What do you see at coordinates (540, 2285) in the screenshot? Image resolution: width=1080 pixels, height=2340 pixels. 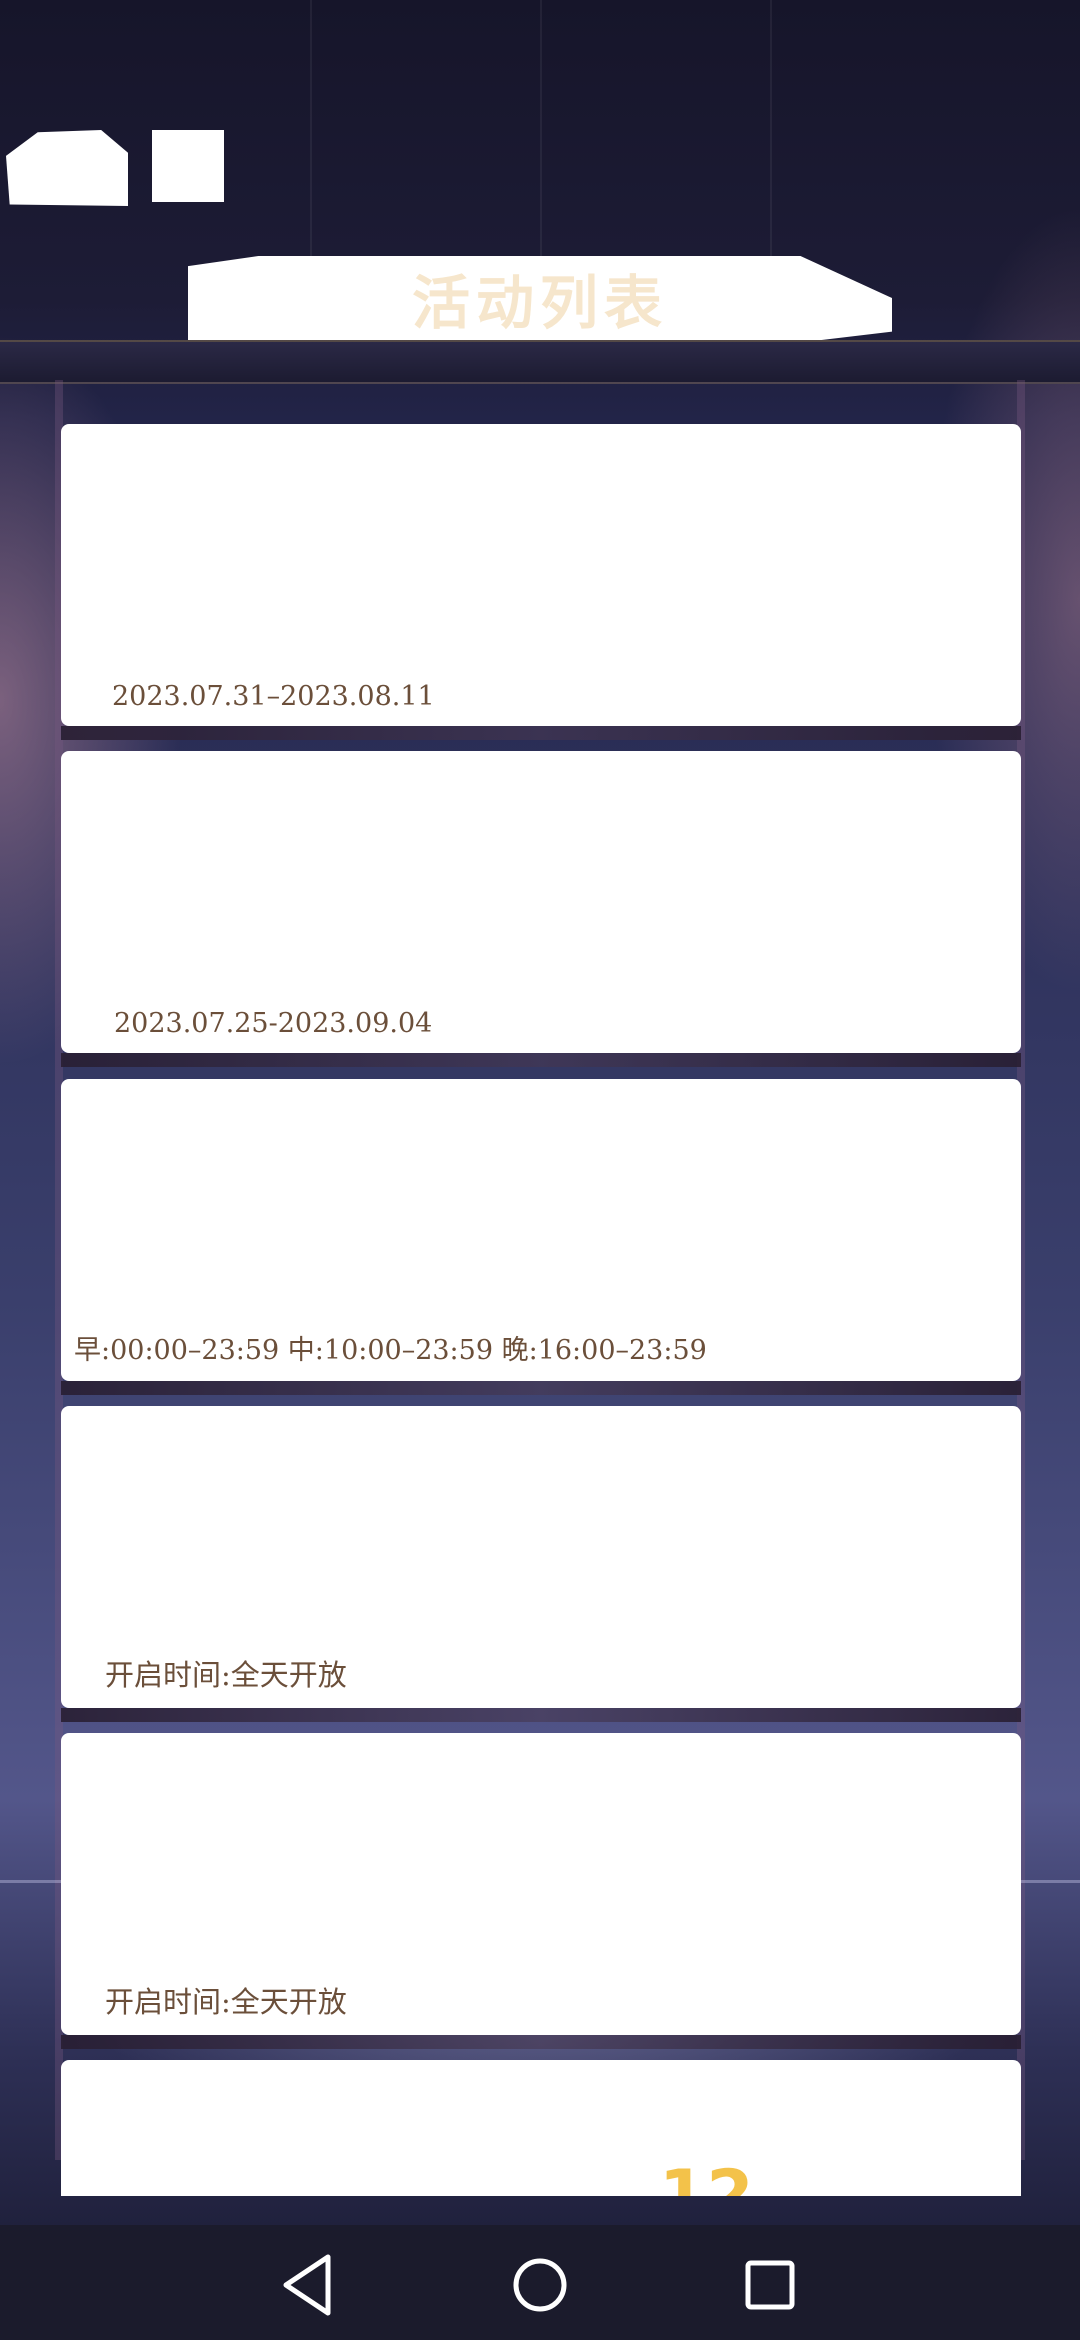 I see `circle-home-icon` at bounding box center [540, 2285].